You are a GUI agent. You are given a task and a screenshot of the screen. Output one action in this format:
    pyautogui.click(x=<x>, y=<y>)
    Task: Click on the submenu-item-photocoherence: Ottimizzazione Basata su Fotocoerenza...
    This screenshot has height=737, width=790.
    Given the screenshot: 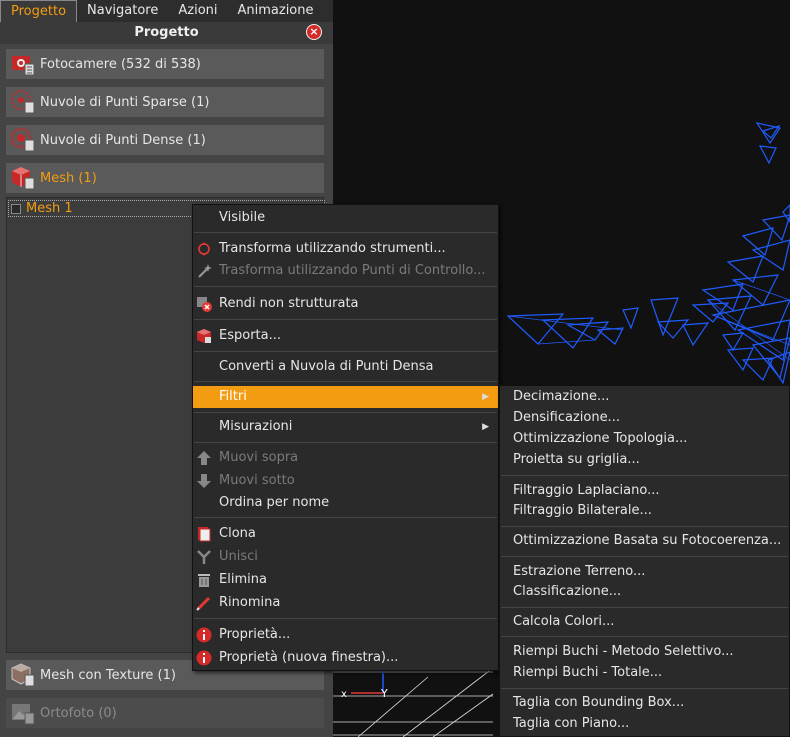 What is the action you would take?
    pyautogui.click(x=644, y=541)
    